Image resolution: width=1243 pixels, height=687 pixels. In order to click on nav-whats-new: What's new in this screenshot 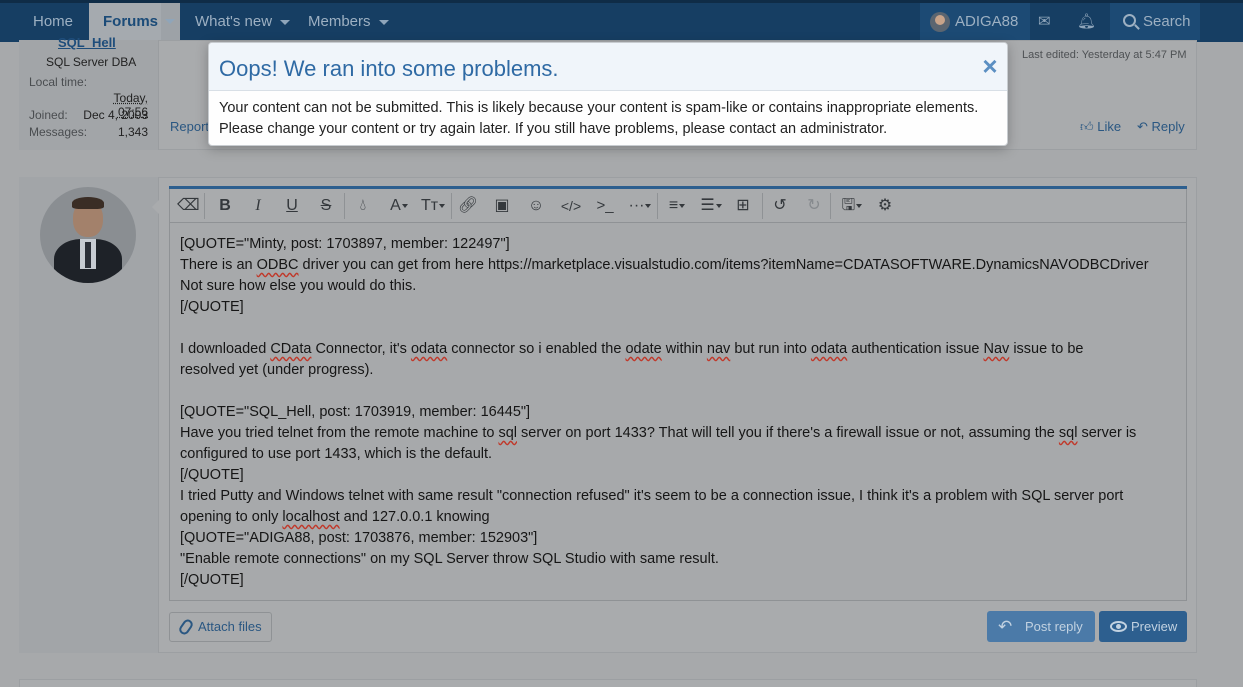, I will do `click(243, 21)`.